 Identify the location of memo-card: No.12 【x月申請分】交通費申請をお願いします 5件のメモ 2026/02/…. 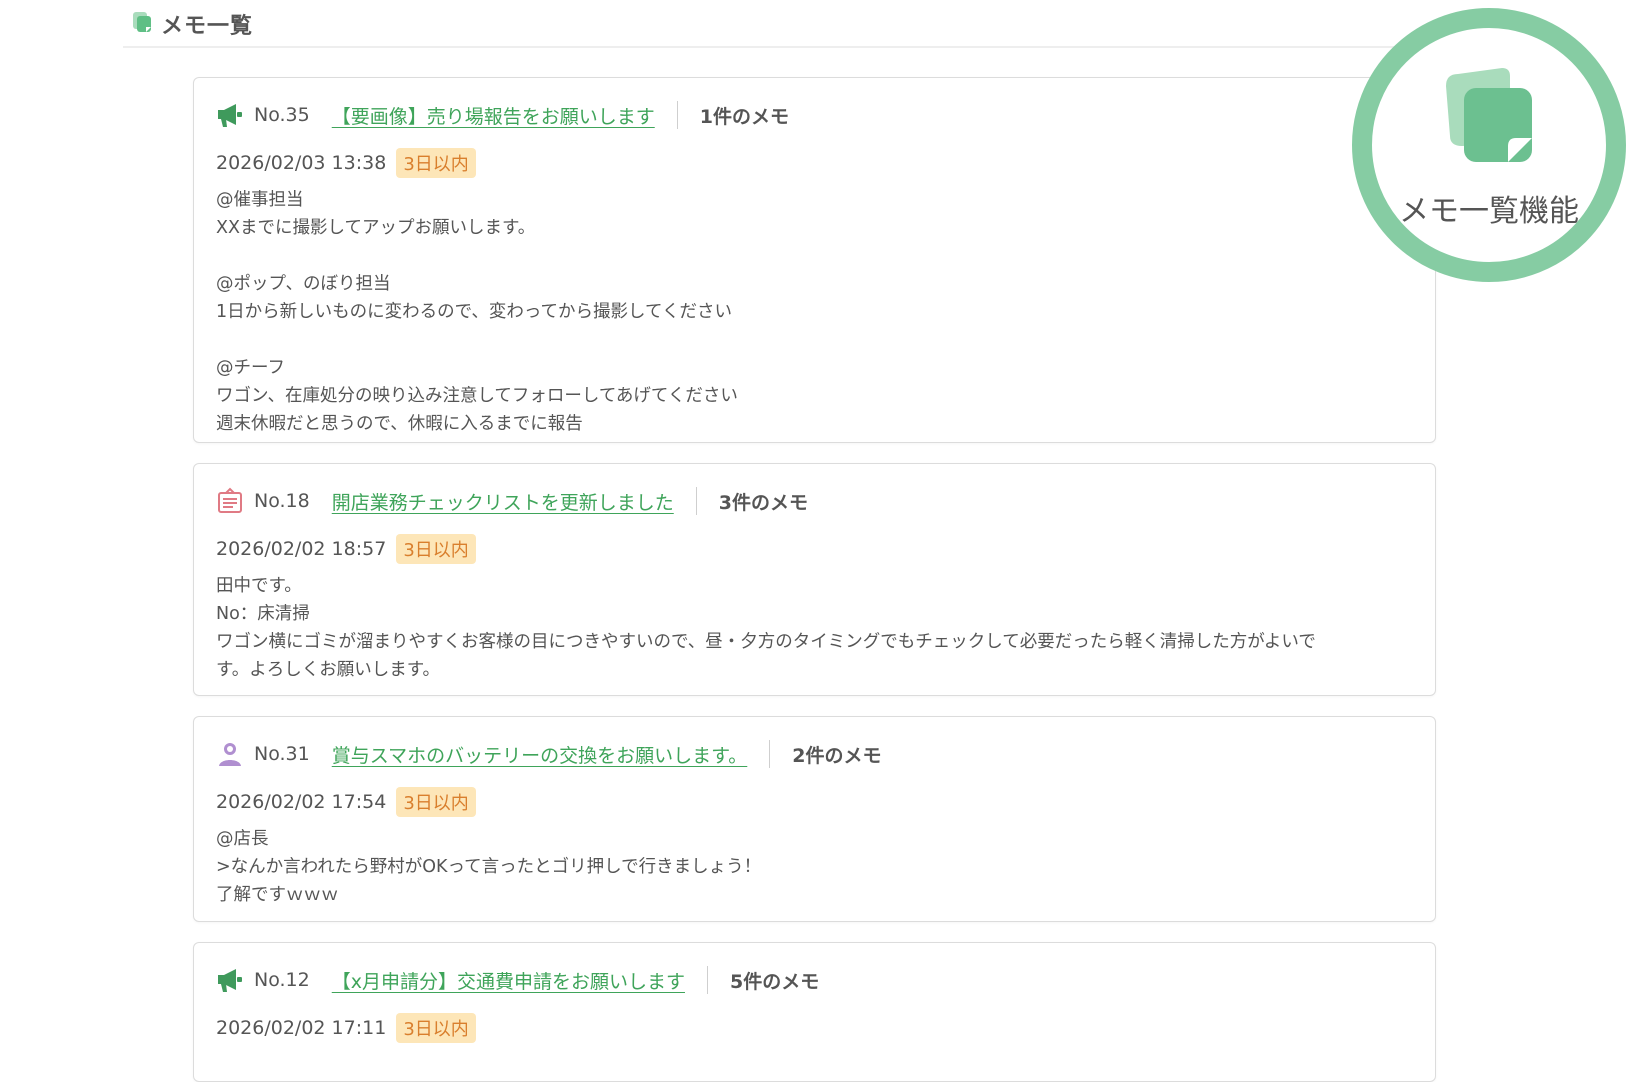
(814, 1012).